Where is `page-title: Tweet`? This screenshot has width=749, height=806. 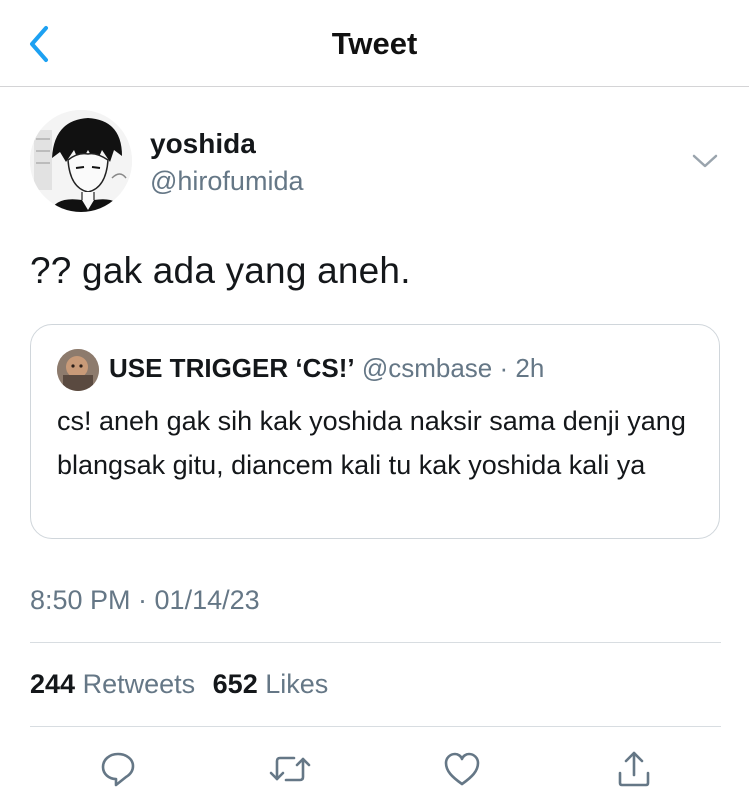
page-title: Tweet is located at coordinates (374, 43).